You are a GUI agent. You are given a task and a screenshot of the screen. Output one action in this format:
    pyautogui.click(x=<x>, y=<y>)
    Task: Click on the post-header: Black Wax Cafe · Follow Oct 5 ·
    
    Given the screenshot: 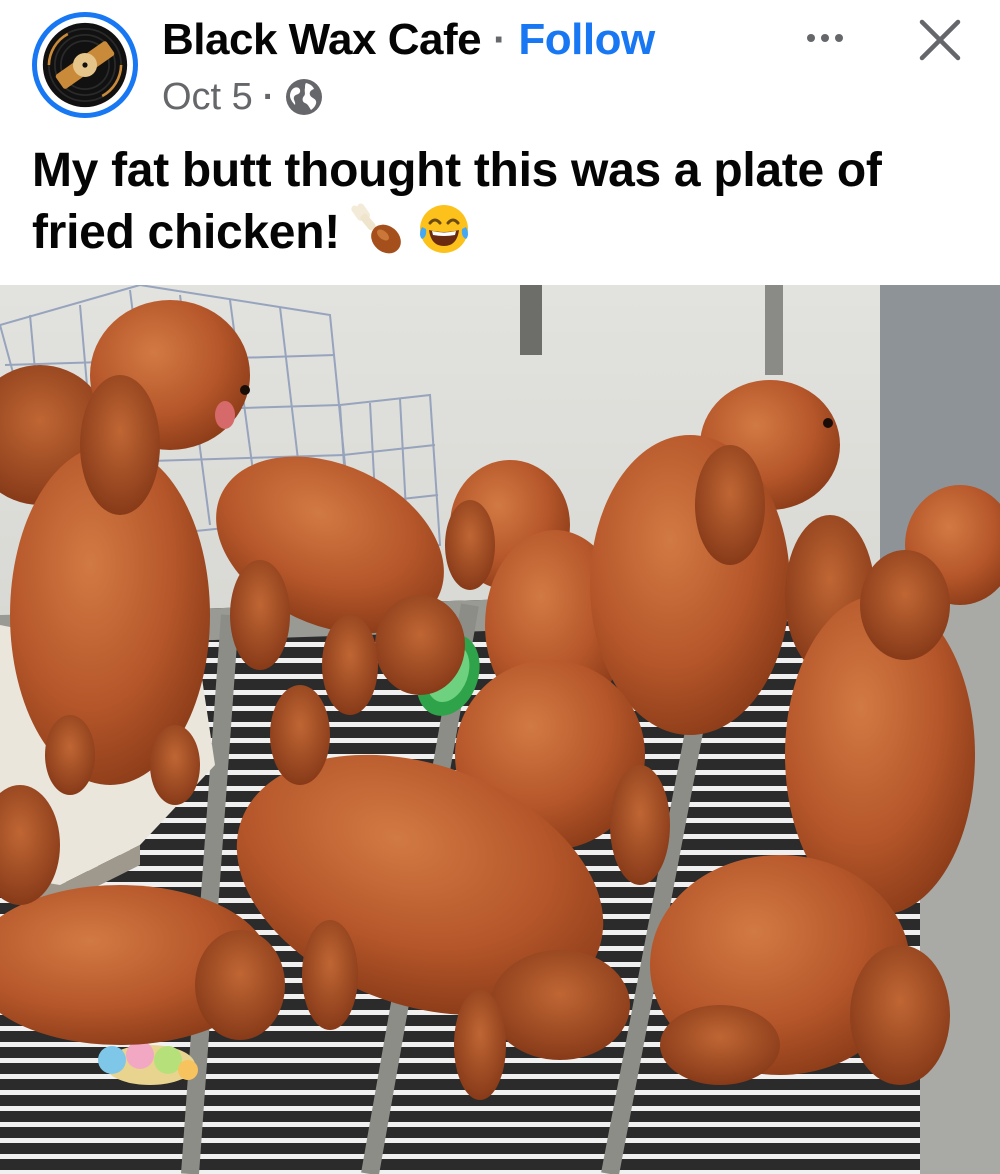 What is the action you would take?
    pyautogui.click(x=500, y=65)
    